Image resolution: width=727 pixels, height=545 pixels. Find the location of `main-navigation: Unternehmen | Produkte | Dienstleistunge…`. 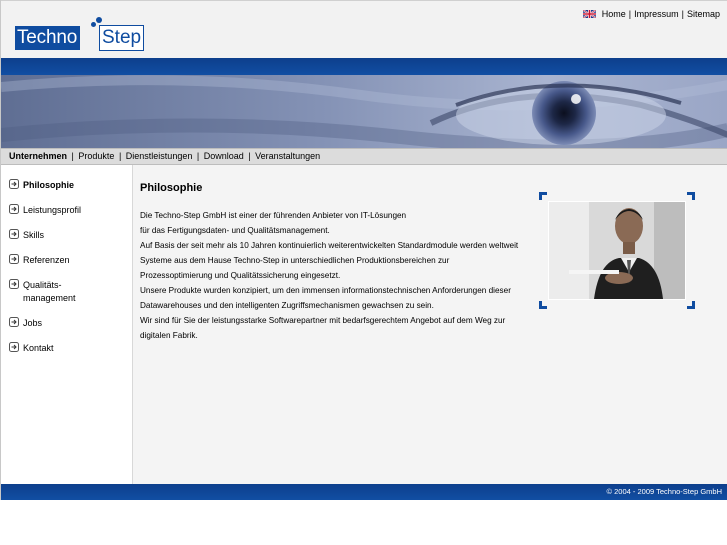

main-navigation: Unternehmen | Produkte | Dienstleistunge… is located at coordinates (364, 156).